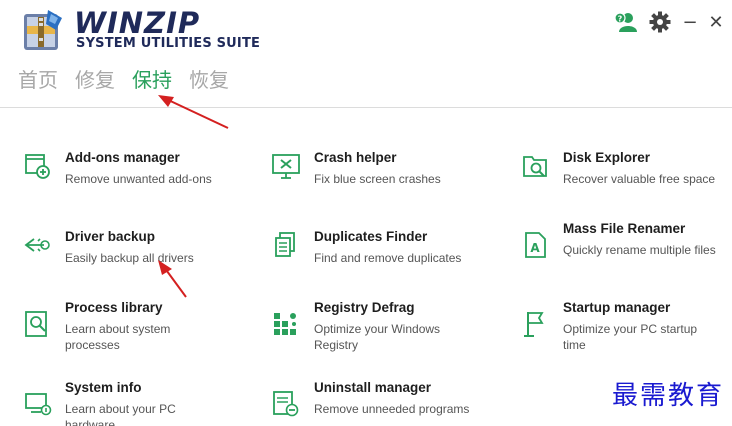  I want to click on startup-icon, so click(534, 324).